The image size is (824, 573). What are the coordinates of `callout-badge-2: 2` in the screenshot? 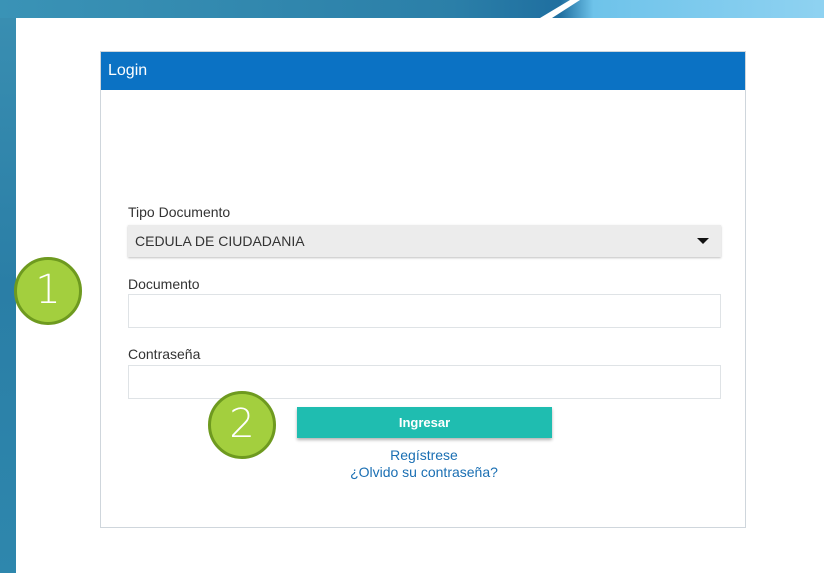 It's located at (242, 425).